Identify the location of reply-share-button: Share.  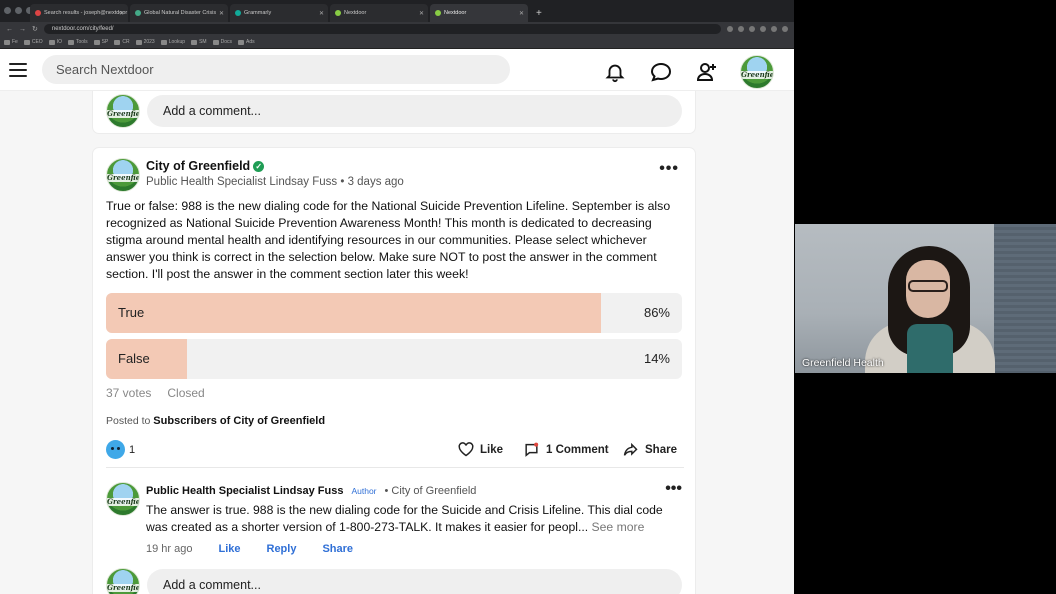
(337, 549).